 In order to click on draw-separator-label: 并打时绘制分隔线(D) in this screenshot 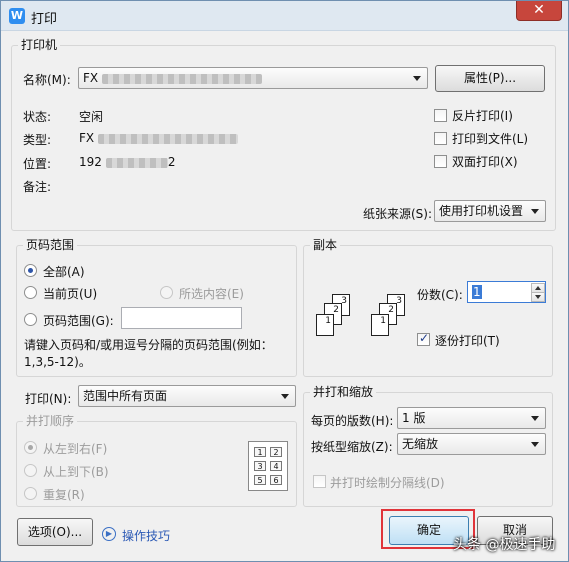, I will do `click(387, 482)`.